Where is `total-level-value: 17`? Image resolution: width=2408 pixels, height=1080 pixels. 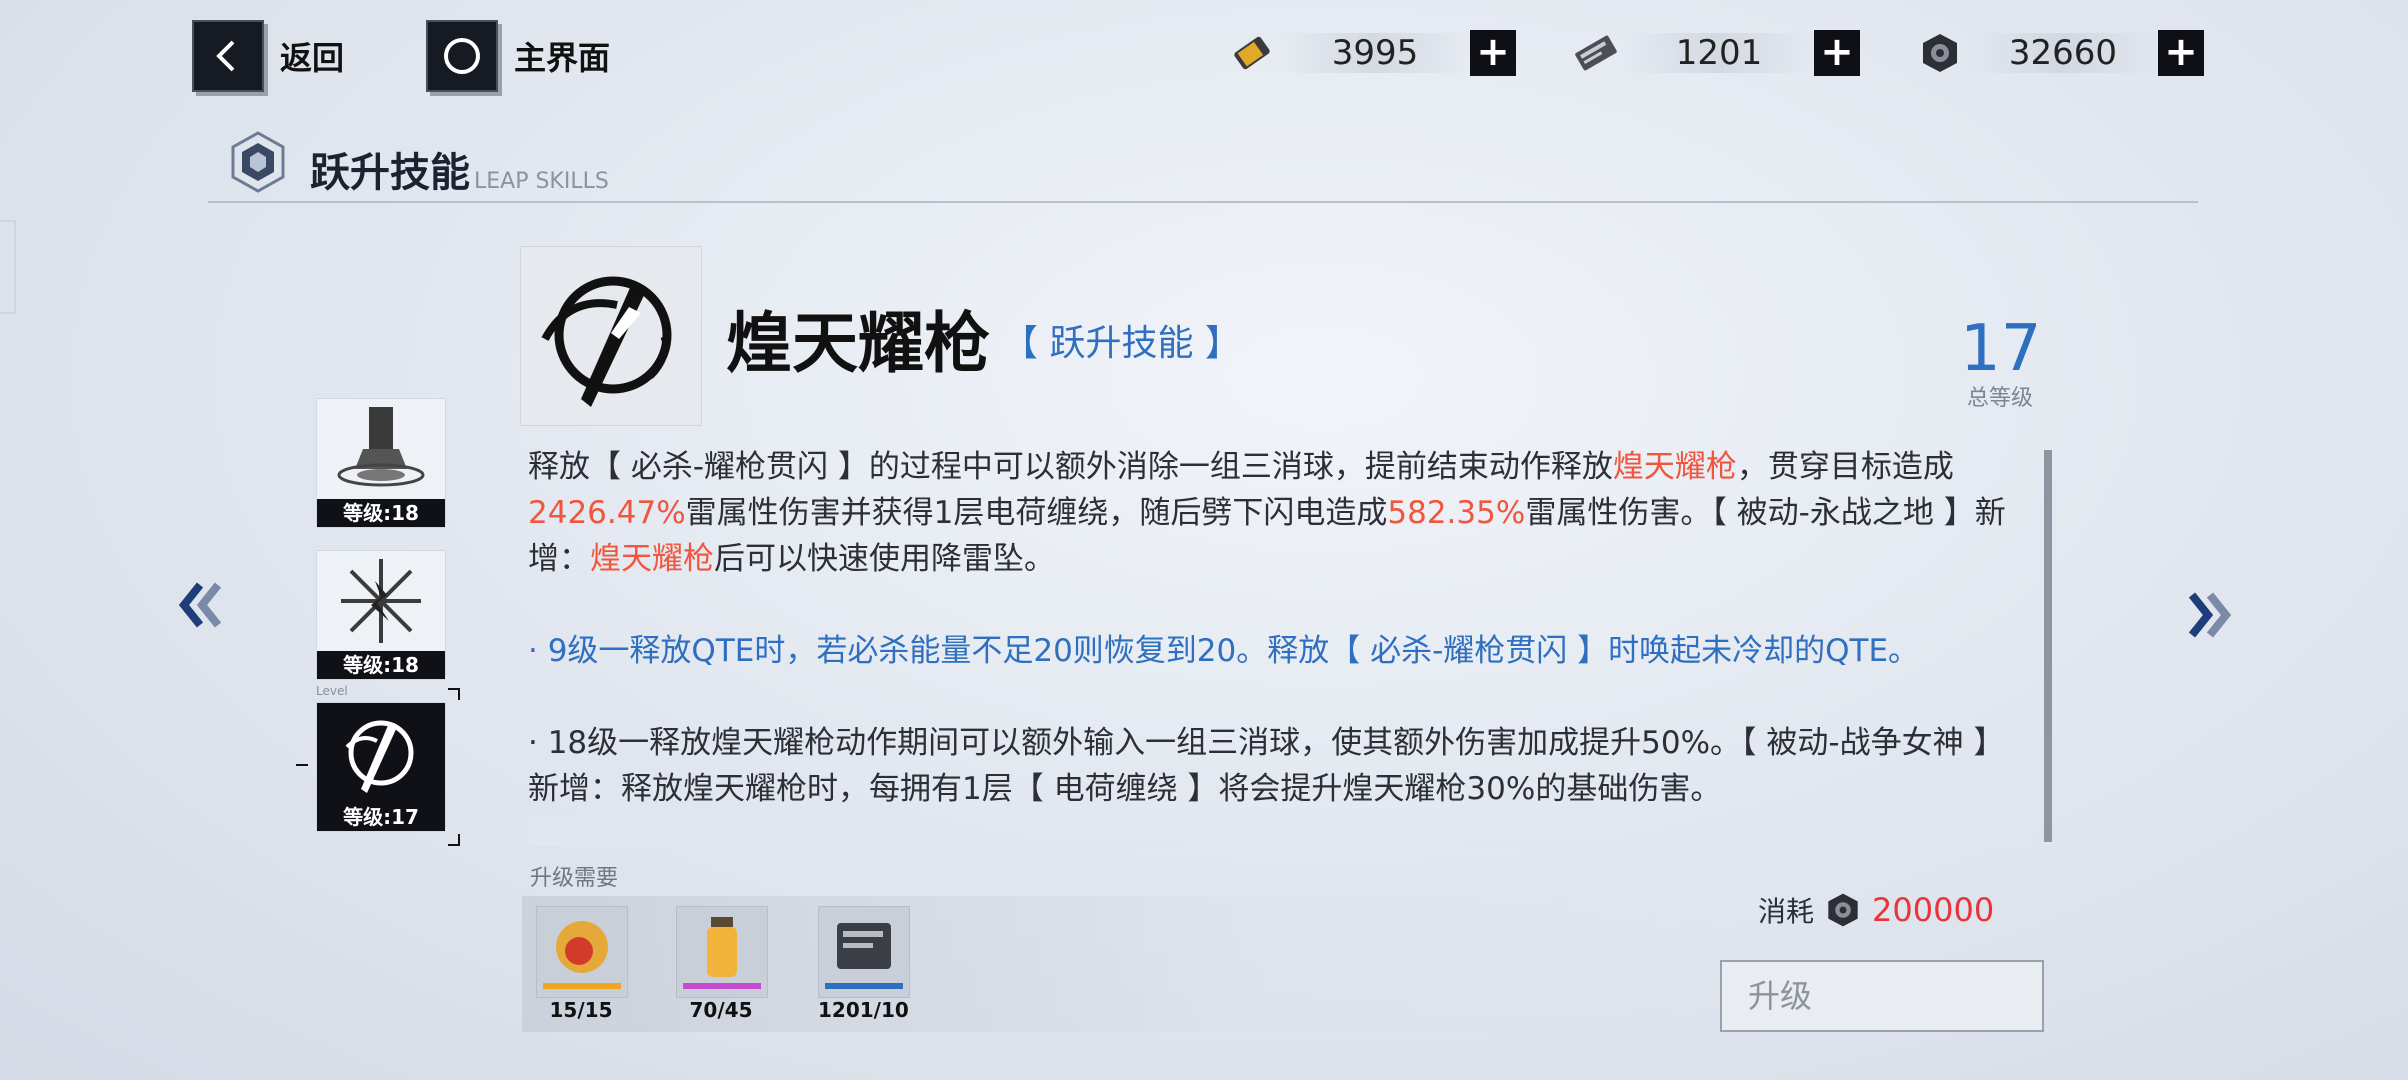
total-level-value: 17 is located at coordinates (2001, 349).